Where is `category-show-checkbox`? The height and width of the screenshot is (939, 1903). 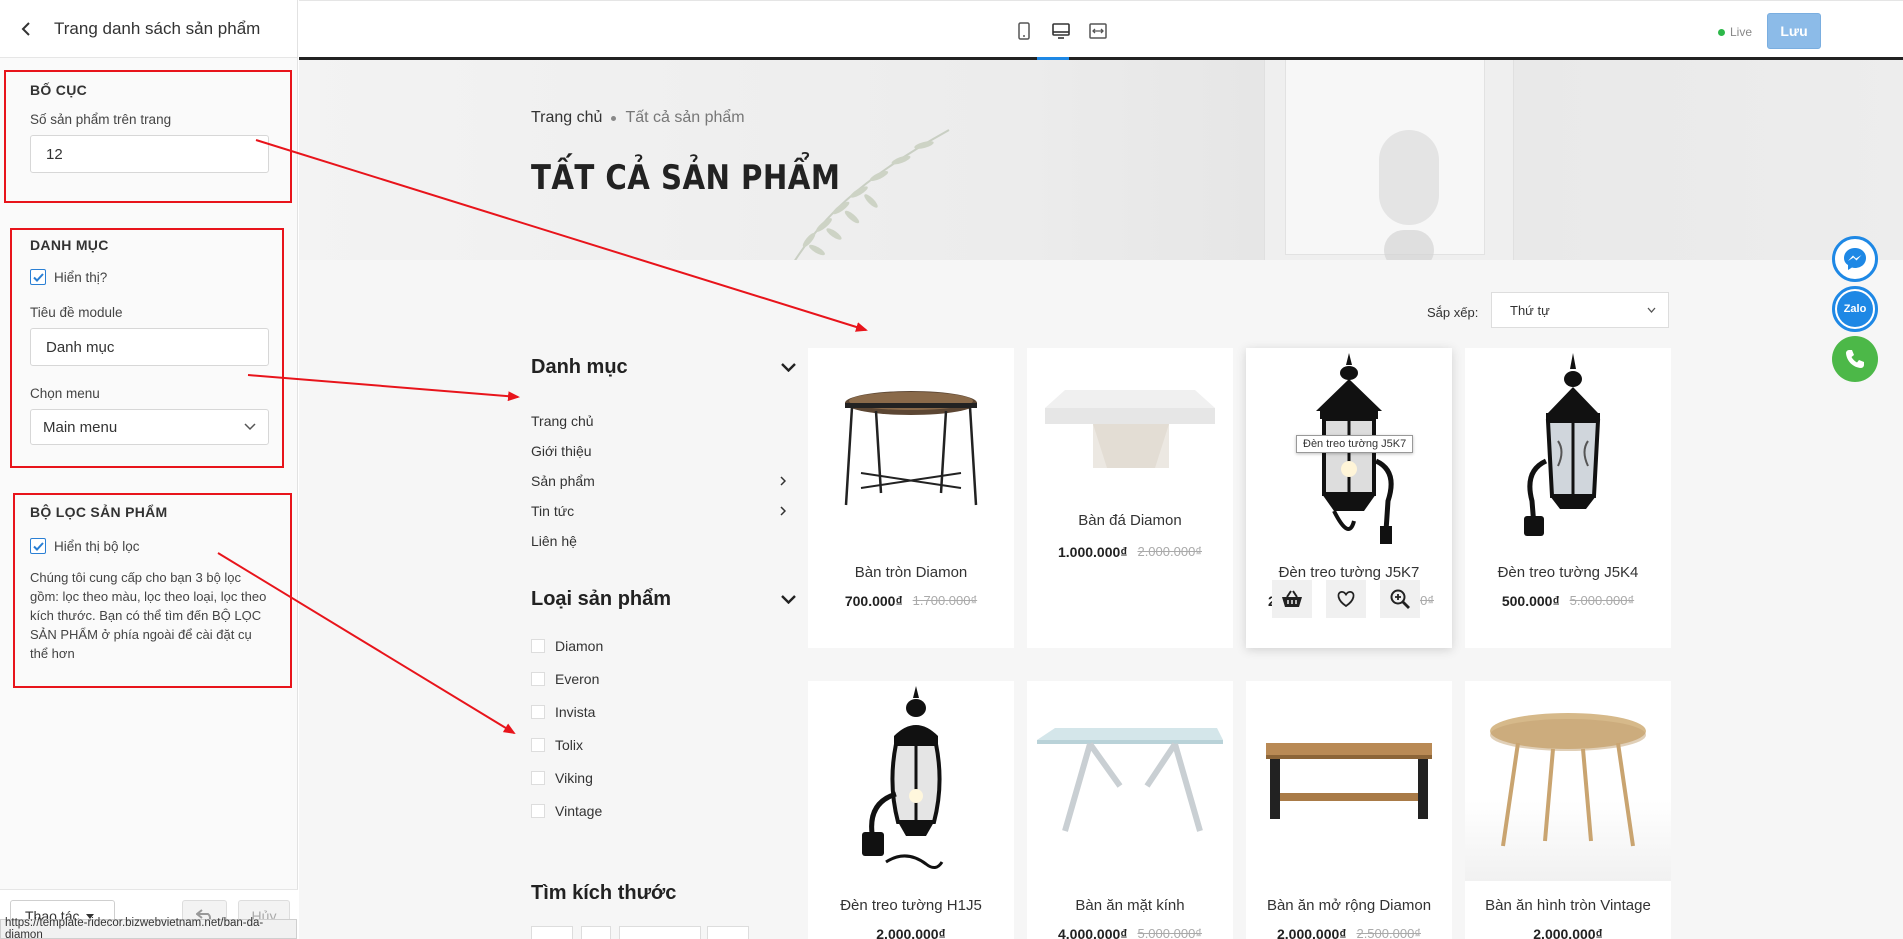
category-show-checkbox is located at coordinates (38, 277).